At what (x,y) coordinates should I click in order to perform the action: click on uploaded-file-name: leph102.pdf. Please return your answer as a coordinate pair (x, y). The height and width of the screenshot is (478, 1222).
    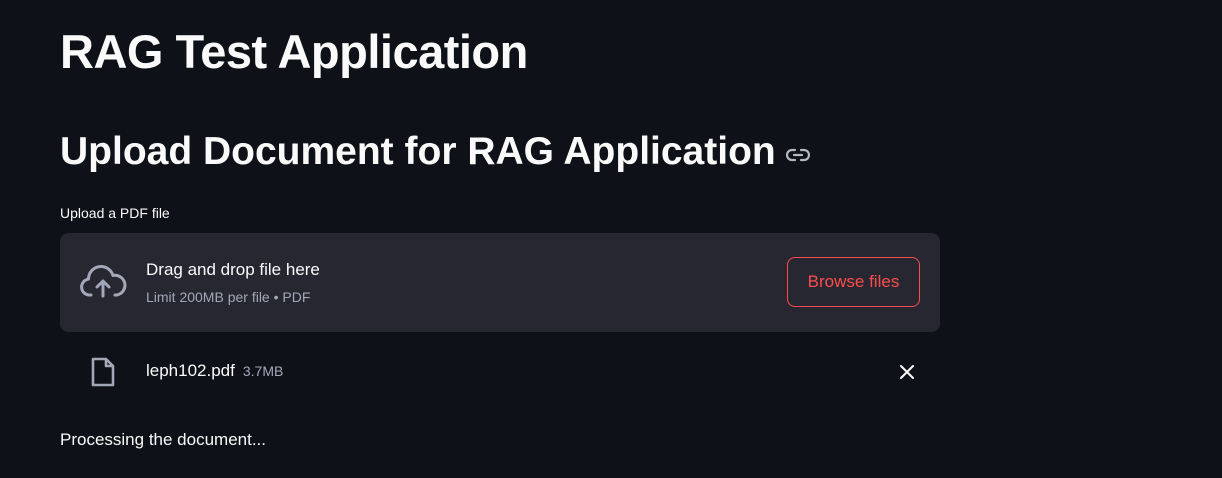
    Looking at the image, I should click on (190, 370).